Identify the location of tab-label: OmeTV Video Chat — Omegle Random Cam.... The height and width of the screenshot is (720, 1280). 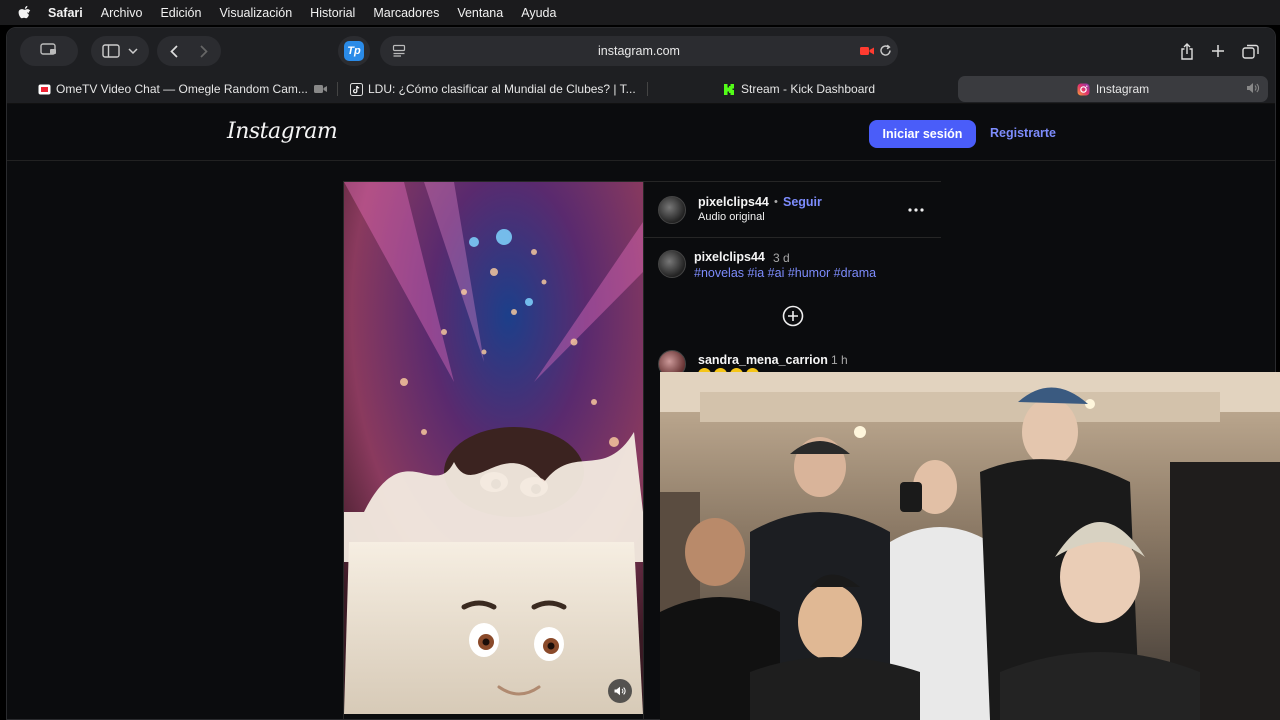
(182, 89).